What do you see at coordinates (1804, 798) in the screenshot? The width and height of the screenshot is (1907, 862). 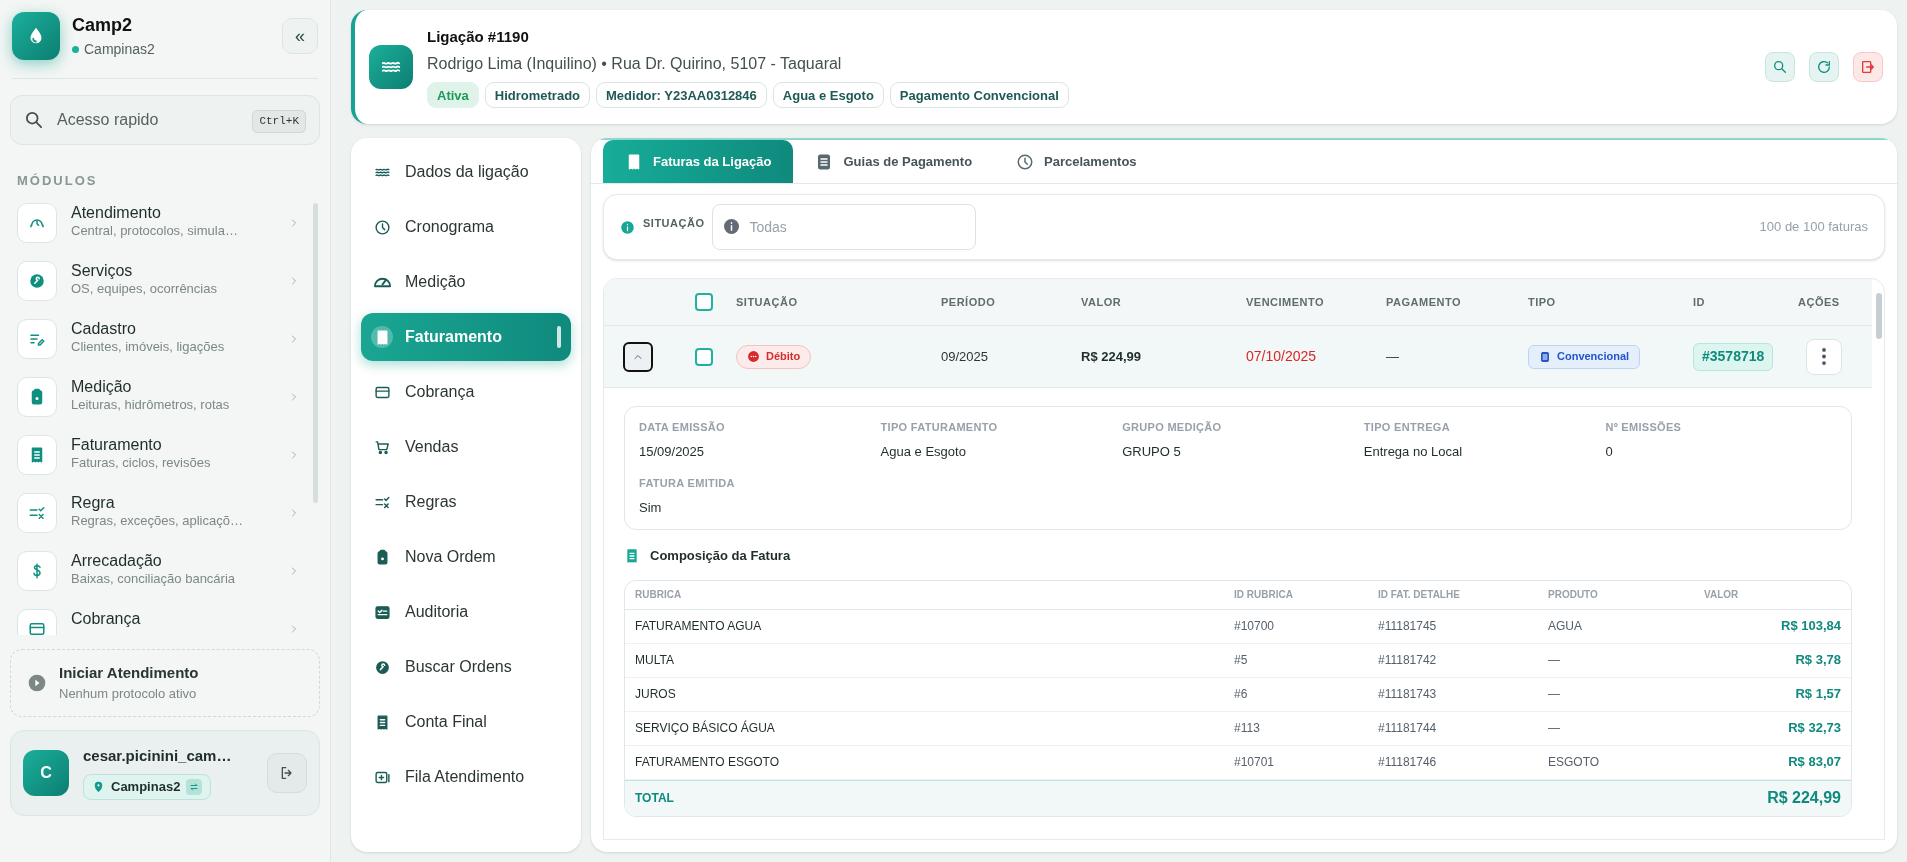 I see `total-value: R$ 224,99` at bounding box center [1804, 798].